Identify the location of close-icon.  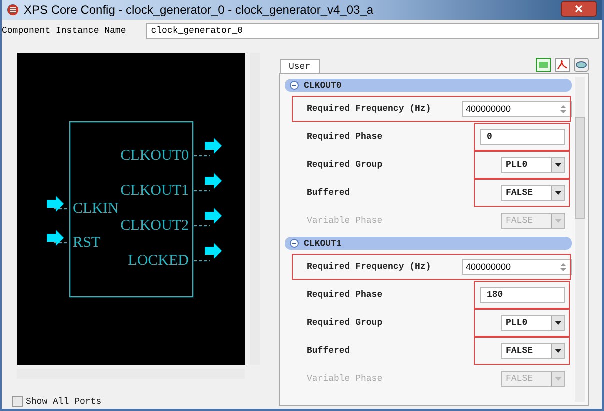
(579, 8).